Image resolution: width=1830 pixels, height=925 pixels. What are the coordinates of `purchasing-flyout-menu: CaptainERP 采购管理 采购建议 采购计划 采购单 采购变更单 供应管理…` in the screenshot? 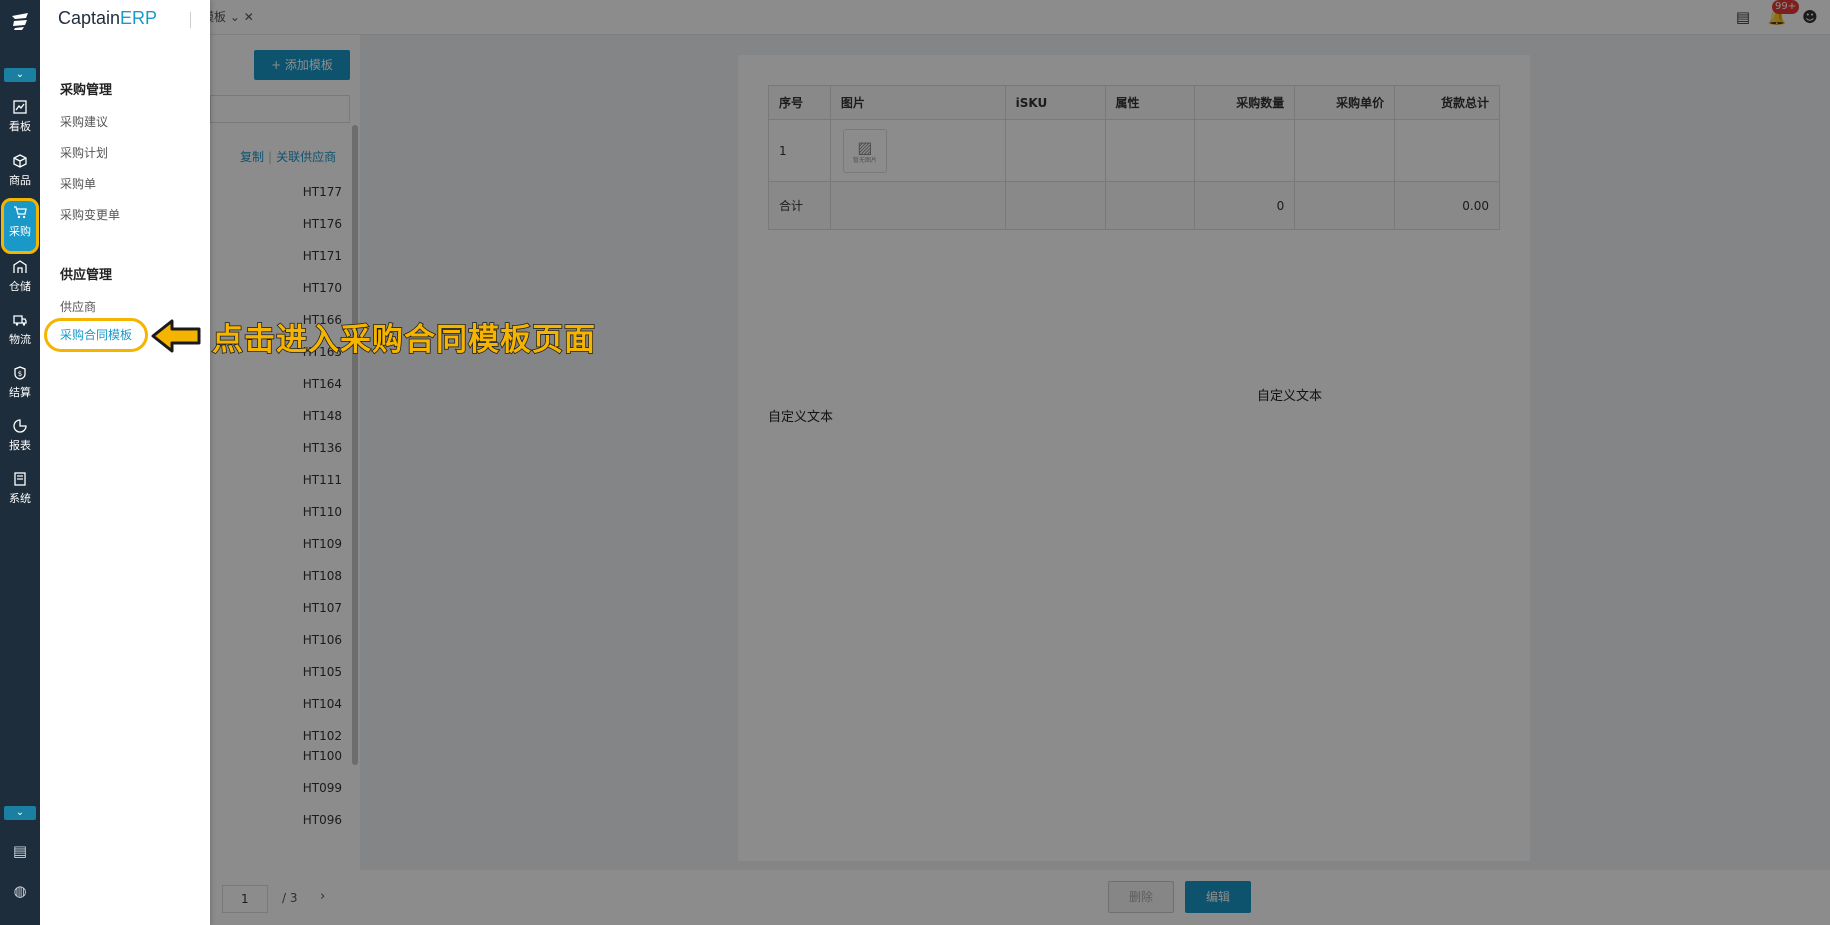 It's located at (125, 462).